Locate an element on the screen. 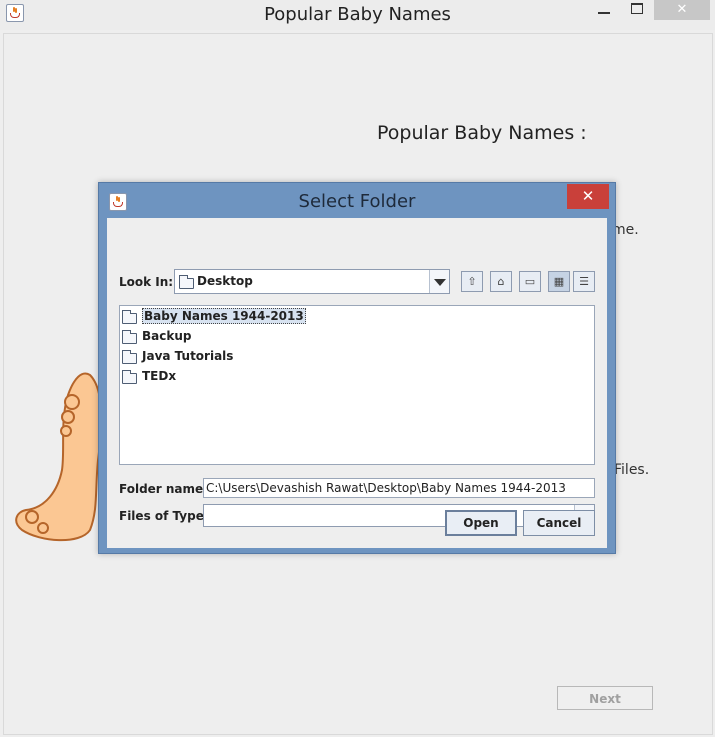 This screenshot has width=715, height=737. next-button: Next is located at coordinates (605, 698).